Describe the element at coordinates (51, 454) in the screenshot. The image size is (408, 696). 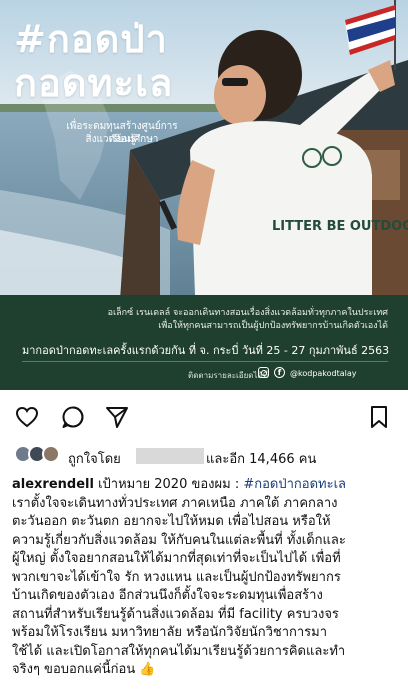
I see `avatar` at that location.